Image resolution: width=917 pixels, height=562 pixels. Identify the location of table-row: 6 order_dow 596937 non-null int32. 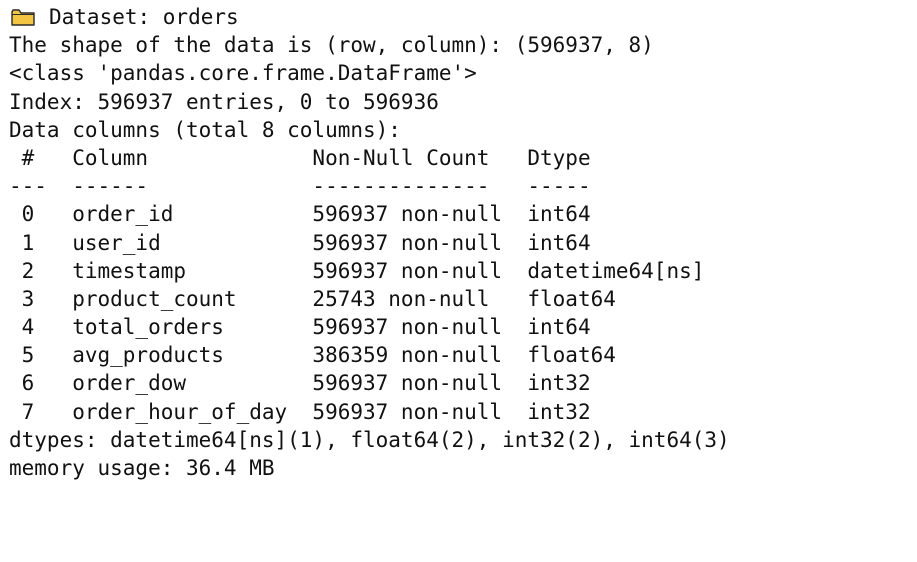
(357, 383).